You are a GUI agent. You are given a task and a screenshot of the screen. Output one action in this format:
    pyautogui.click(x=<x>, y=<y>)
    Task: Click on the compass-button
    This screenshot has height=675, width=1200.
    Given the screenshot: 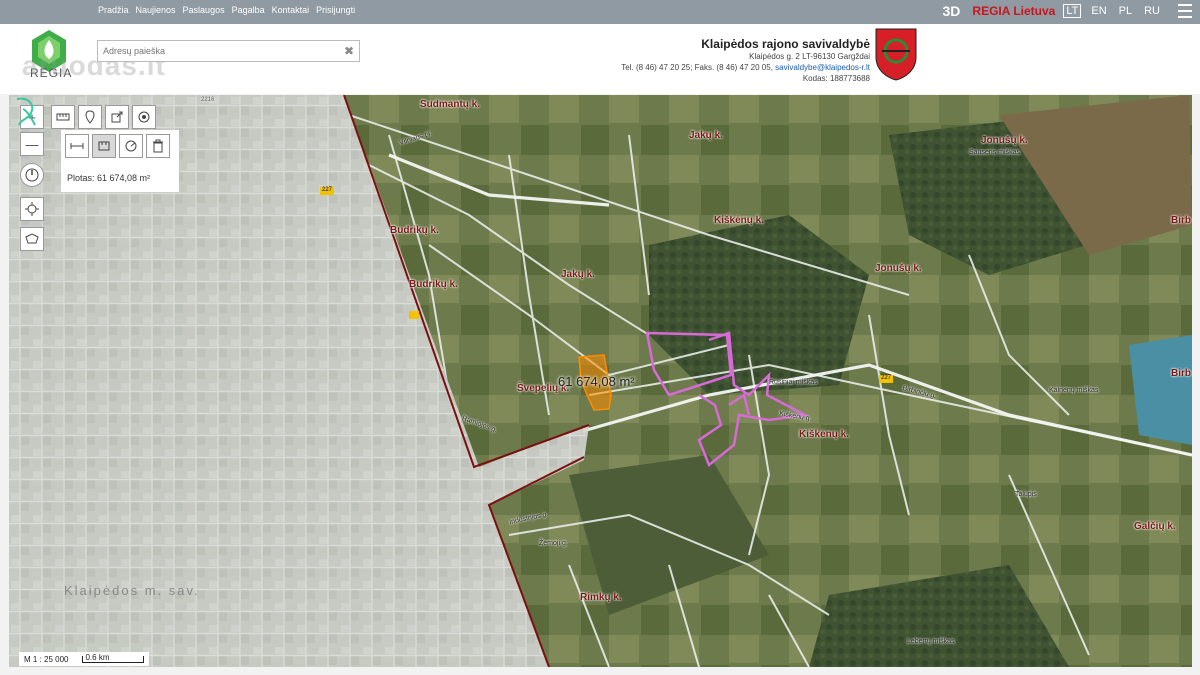 What is the action you would take?
    pyautogui.click(x=32, y=175)
    